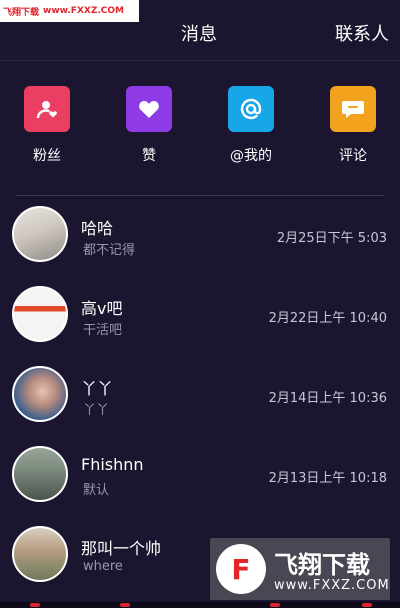 The height and width of the screenshot is (608, 400). I want to click on quick-action-fans: 粉丝, so click(47, 125).